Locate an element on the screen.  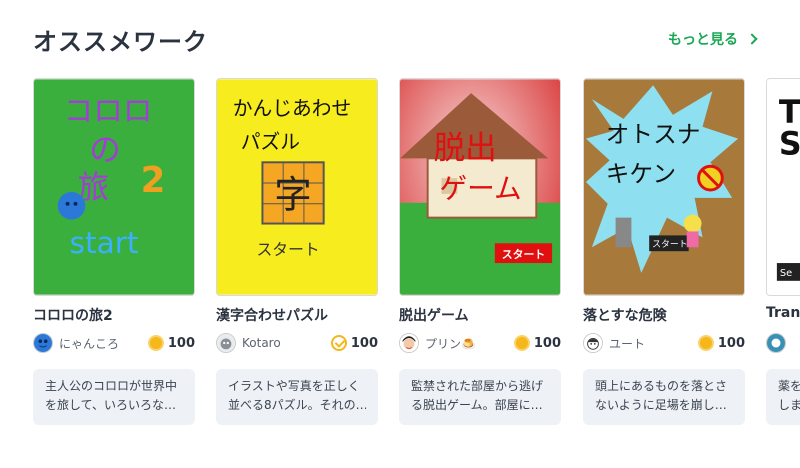
thumb-text: キケン is located at coordinates (641, 174).